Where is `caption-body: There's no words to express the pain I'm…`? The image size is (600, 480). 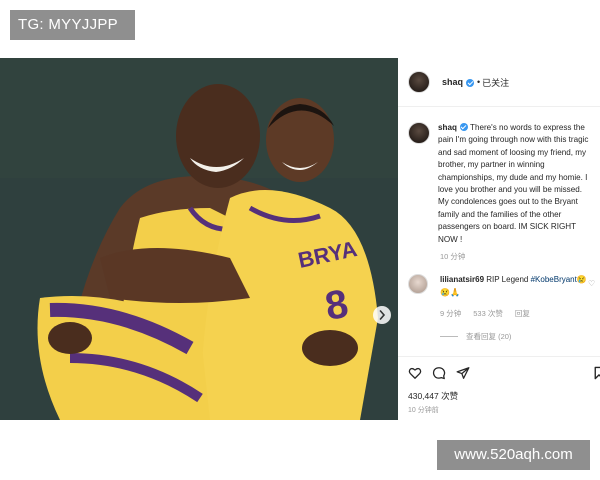
caption-body: There's no words to express the pain I'm… is located at coordinates (513, 183).